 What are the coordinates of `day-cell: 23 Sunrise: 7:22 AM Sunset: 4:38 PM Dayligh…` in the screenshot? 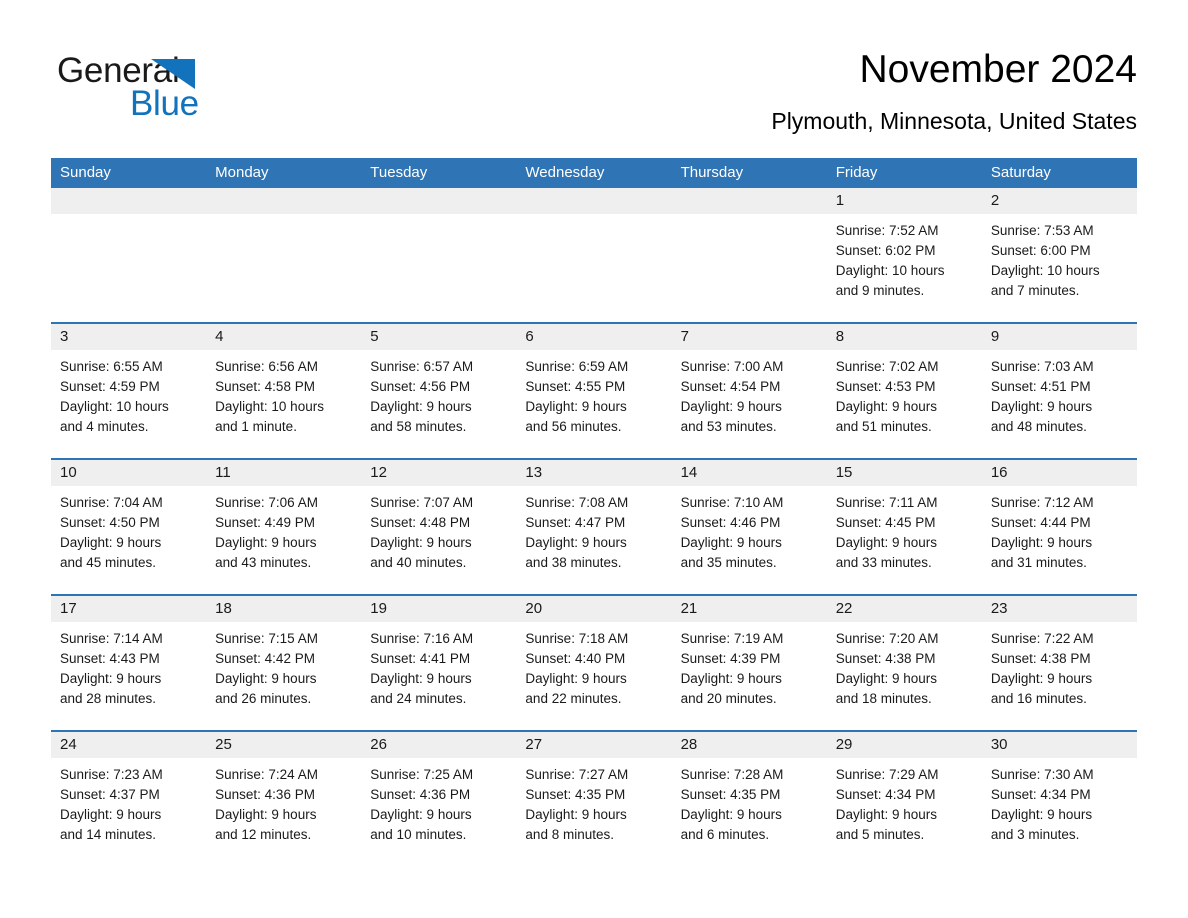 It's located at (1059, 660).